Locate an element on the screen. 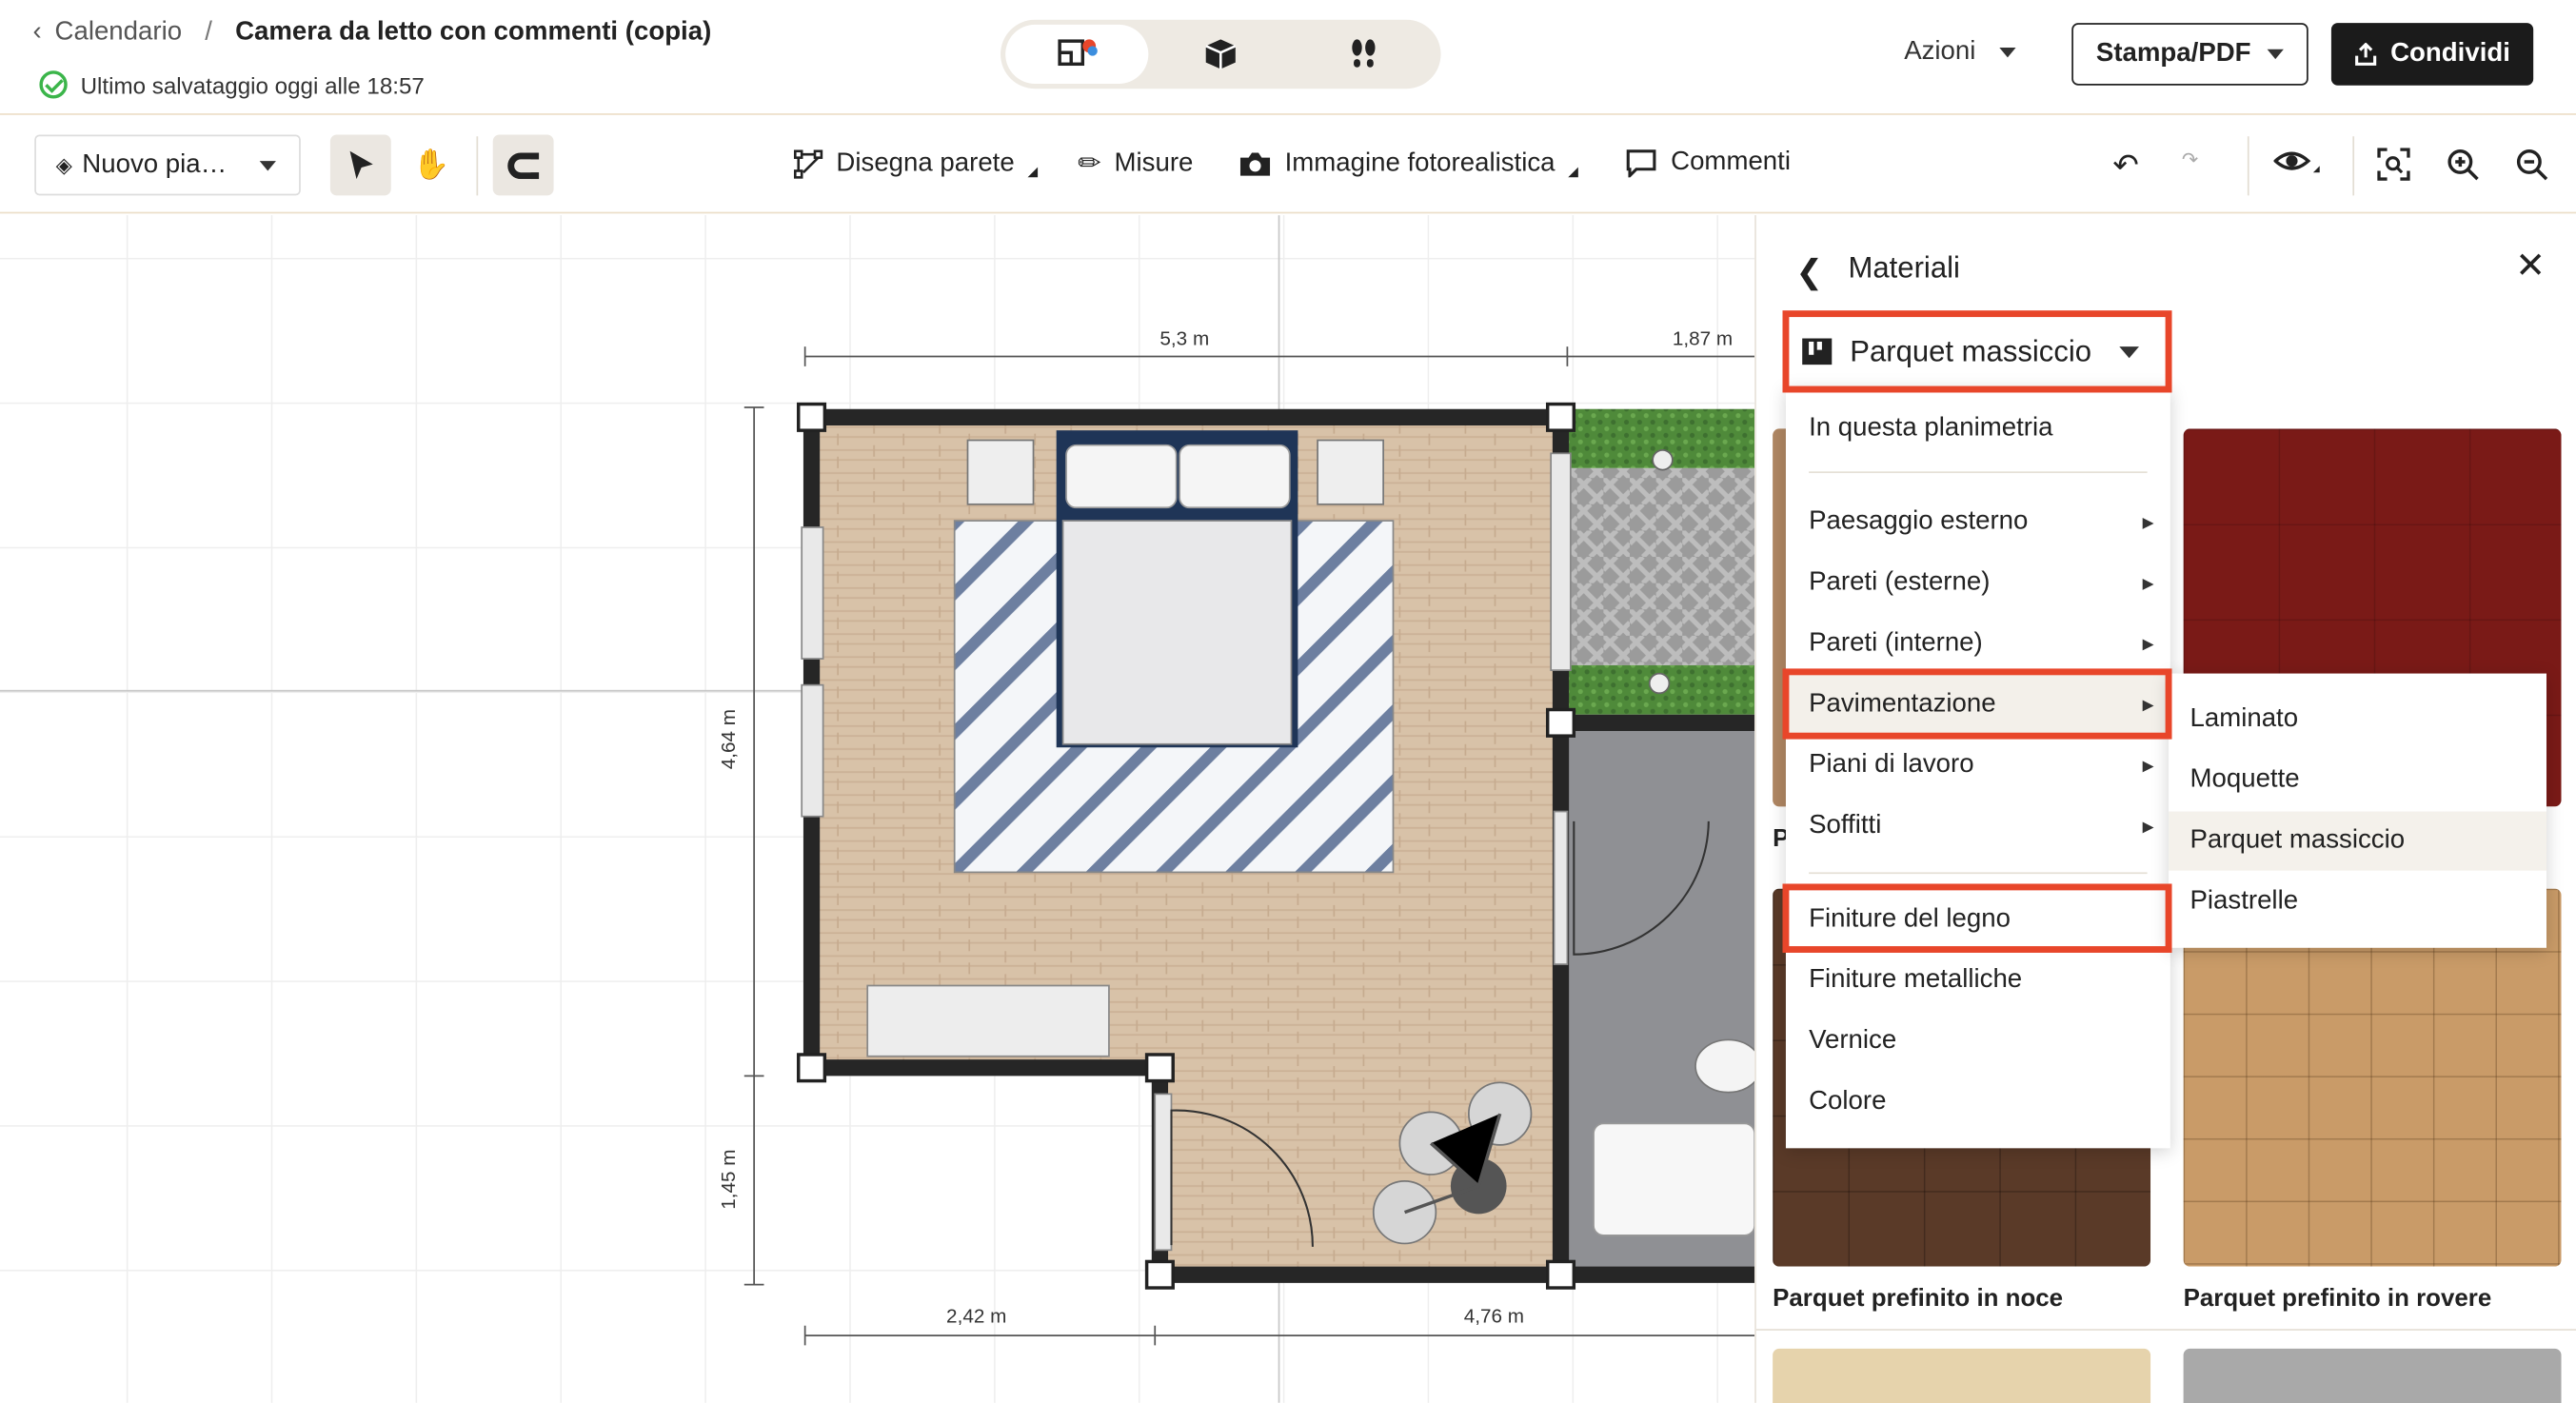 This screenshot has width=2576, height=1403. menu-item-metal-finishes: Finiture metalliche is located at coordinates (1981, 981).